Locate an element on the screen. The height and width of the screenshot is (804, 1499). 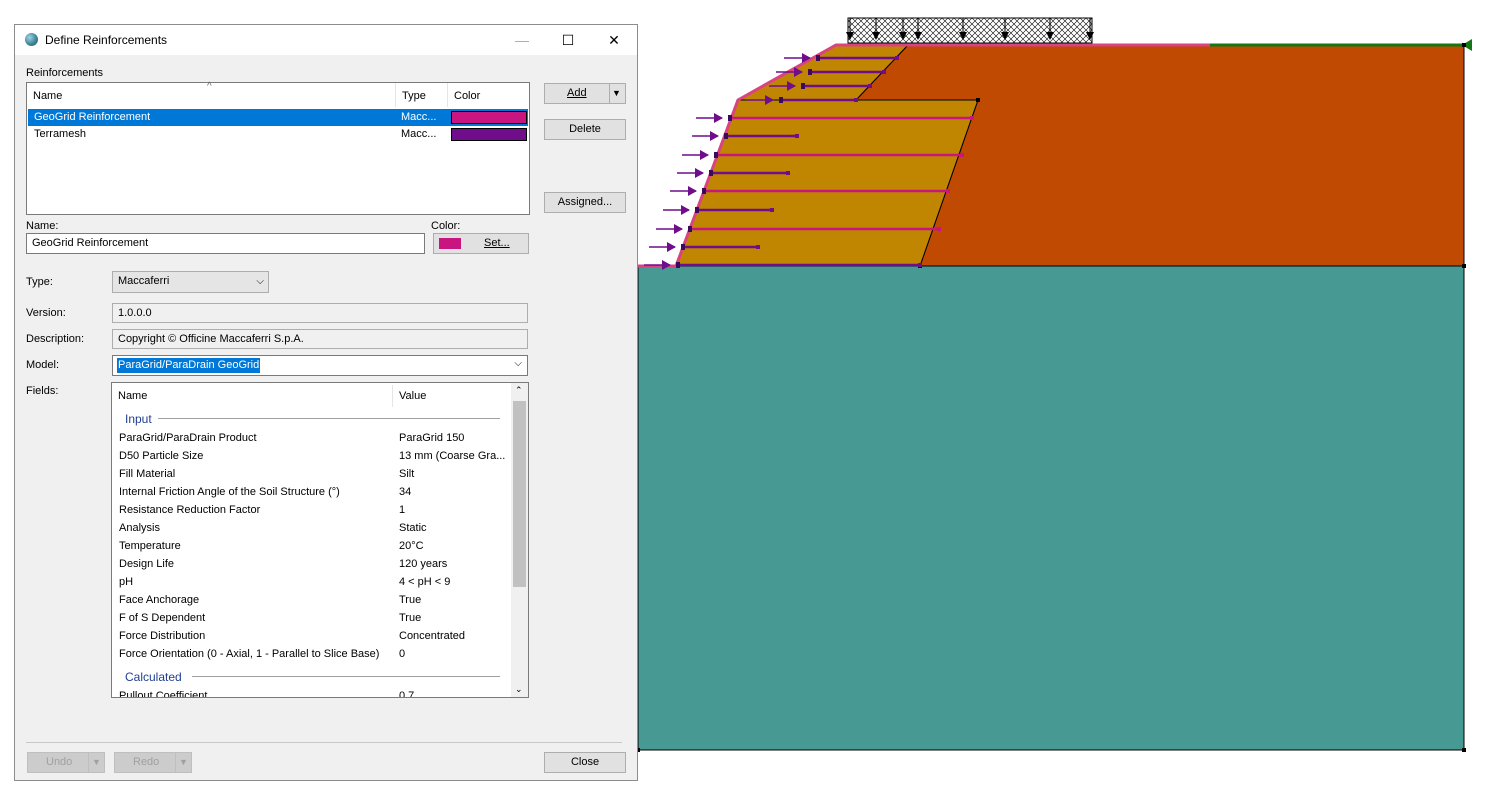
field-value: Silt is located at coordinates (406, 474).